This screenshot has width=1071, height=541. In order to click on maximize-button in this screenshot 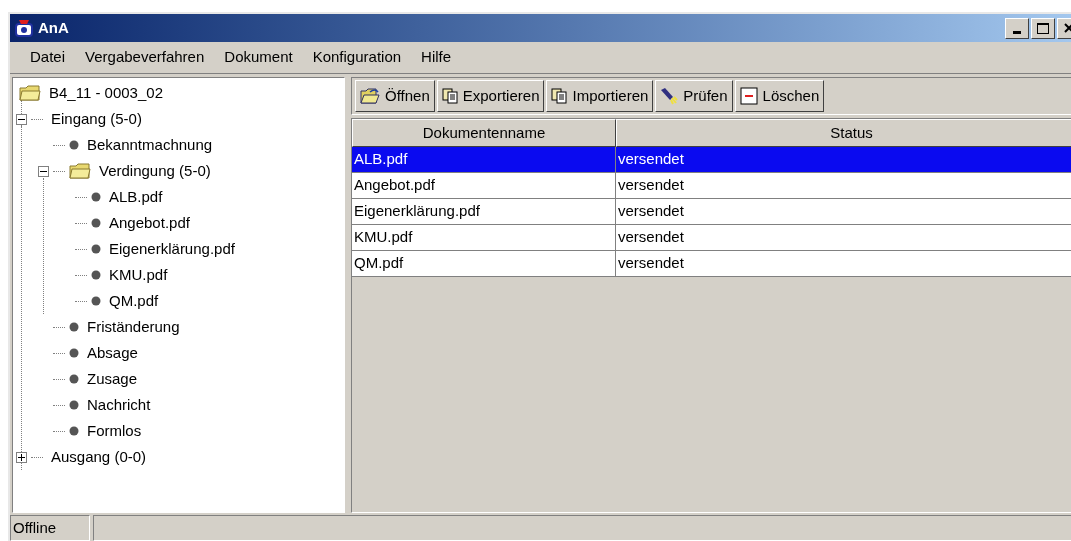, I will do `click(1043, 28)`.